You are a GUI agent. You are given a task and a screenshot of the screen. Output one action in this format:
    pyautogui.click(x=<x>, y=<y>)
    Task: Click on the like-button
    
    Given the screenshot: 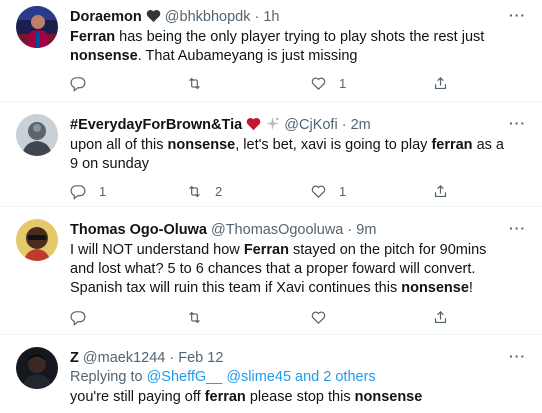 What is the action you would take?
    pyautogui.click(x=324, y=317)
    